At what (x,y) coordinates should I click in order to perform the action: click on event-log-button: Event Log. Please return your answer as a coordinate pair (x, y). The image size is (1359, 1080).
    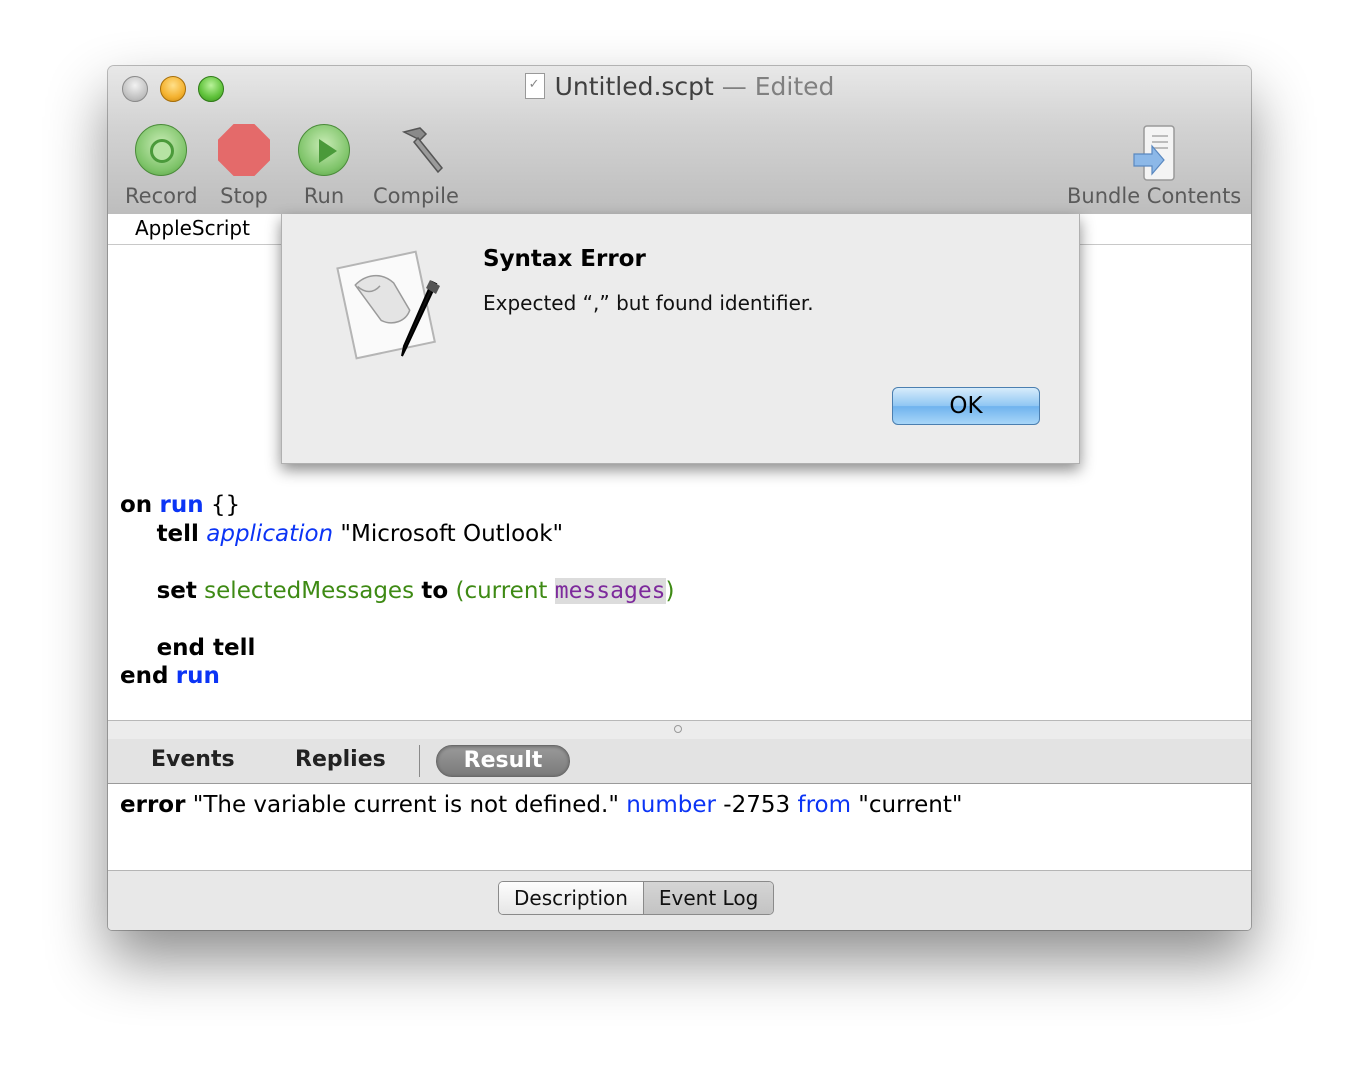
    Looking at the image, I should click on (708, 898).